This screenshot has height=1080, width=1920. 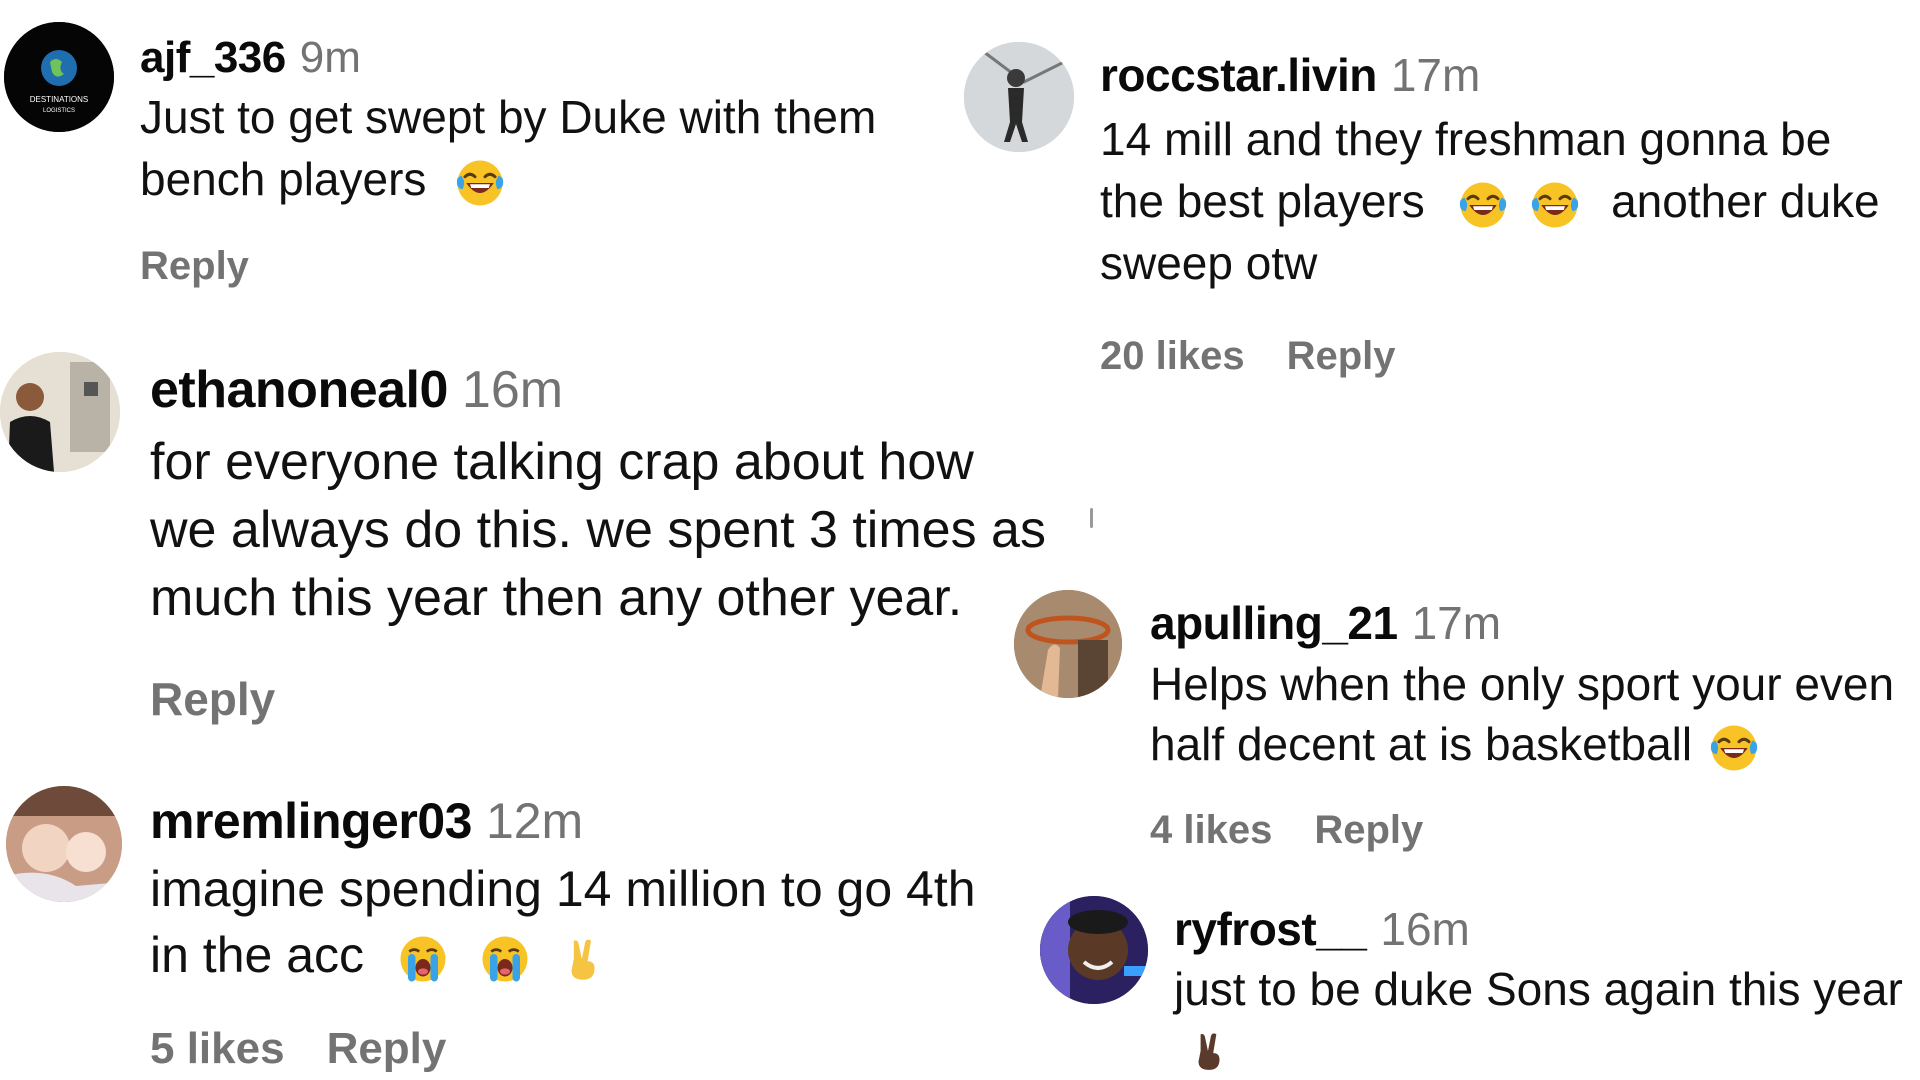 What do you see at coordinates (1238, 75) in the screenshot?
I see `username: roccstar.livin` at bounding box center [1238, 75].